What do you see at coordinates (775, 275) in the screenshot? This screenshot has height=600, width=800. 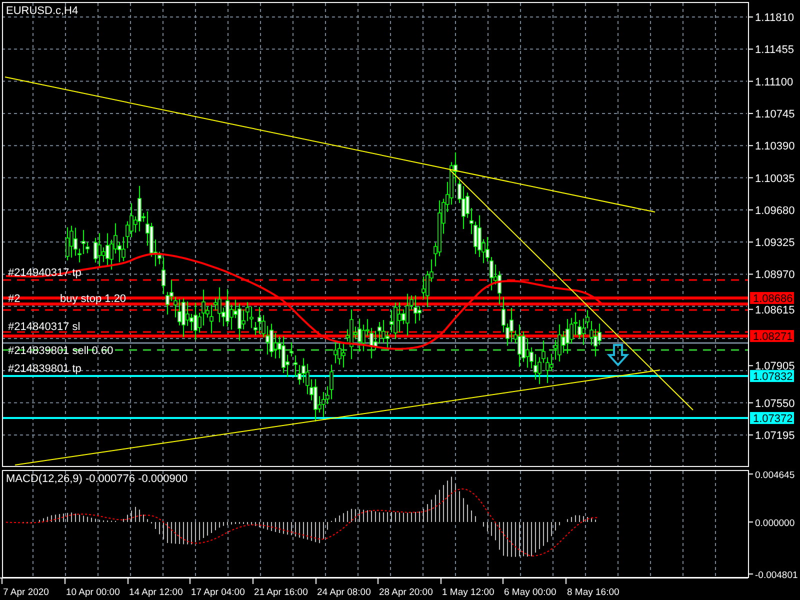 I see `price-axis-label: 1.08970` at bounding box center [775, 275].